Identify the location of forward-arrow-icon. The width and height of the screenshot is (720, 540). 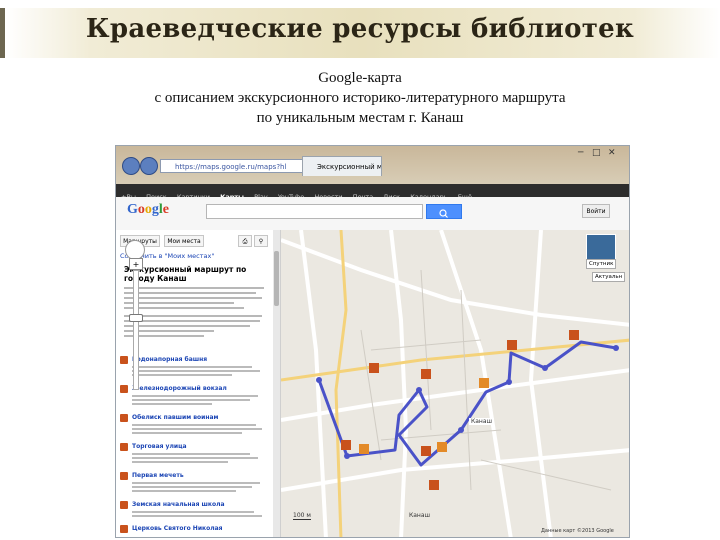
(149, 166).